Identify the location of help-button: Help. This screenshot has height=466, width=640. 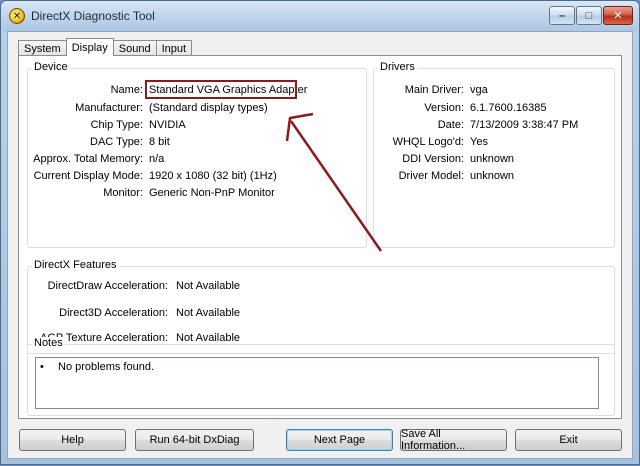
(72, 440).